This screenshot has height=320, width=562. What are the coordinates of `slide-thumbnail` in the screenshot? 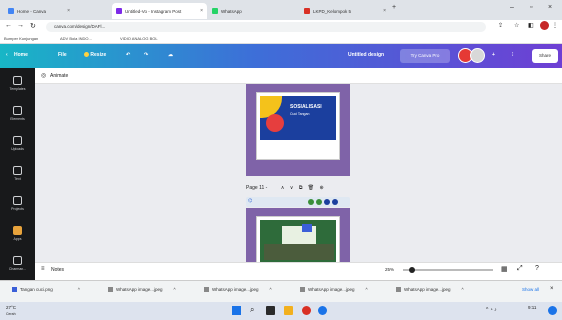 It's located at (298, 239).